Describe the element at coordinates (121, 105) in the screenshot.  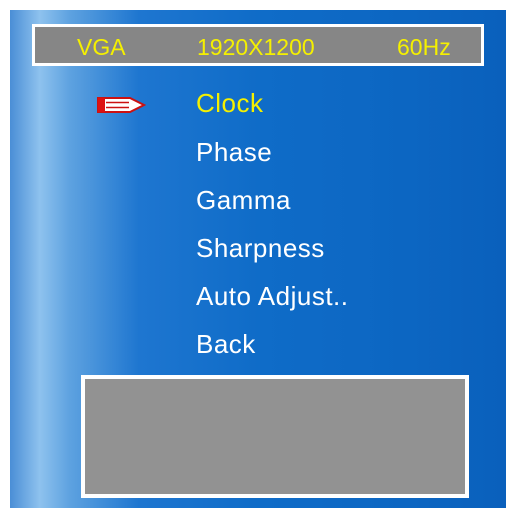
I see `pencil-pointer-icon` at that location.